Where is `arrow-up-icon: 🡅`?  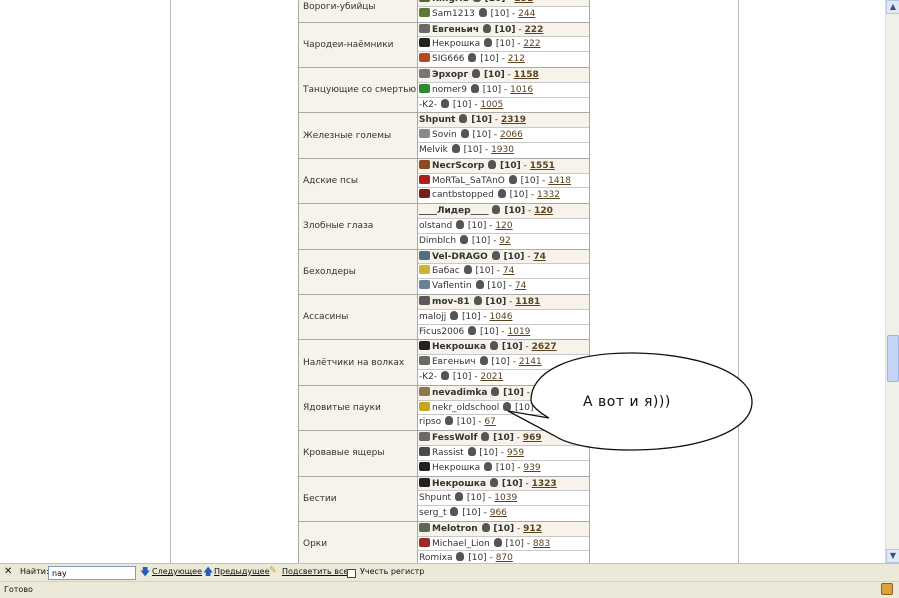
arrow-up-icon: 🡅 is located at coordinates (208, 573).